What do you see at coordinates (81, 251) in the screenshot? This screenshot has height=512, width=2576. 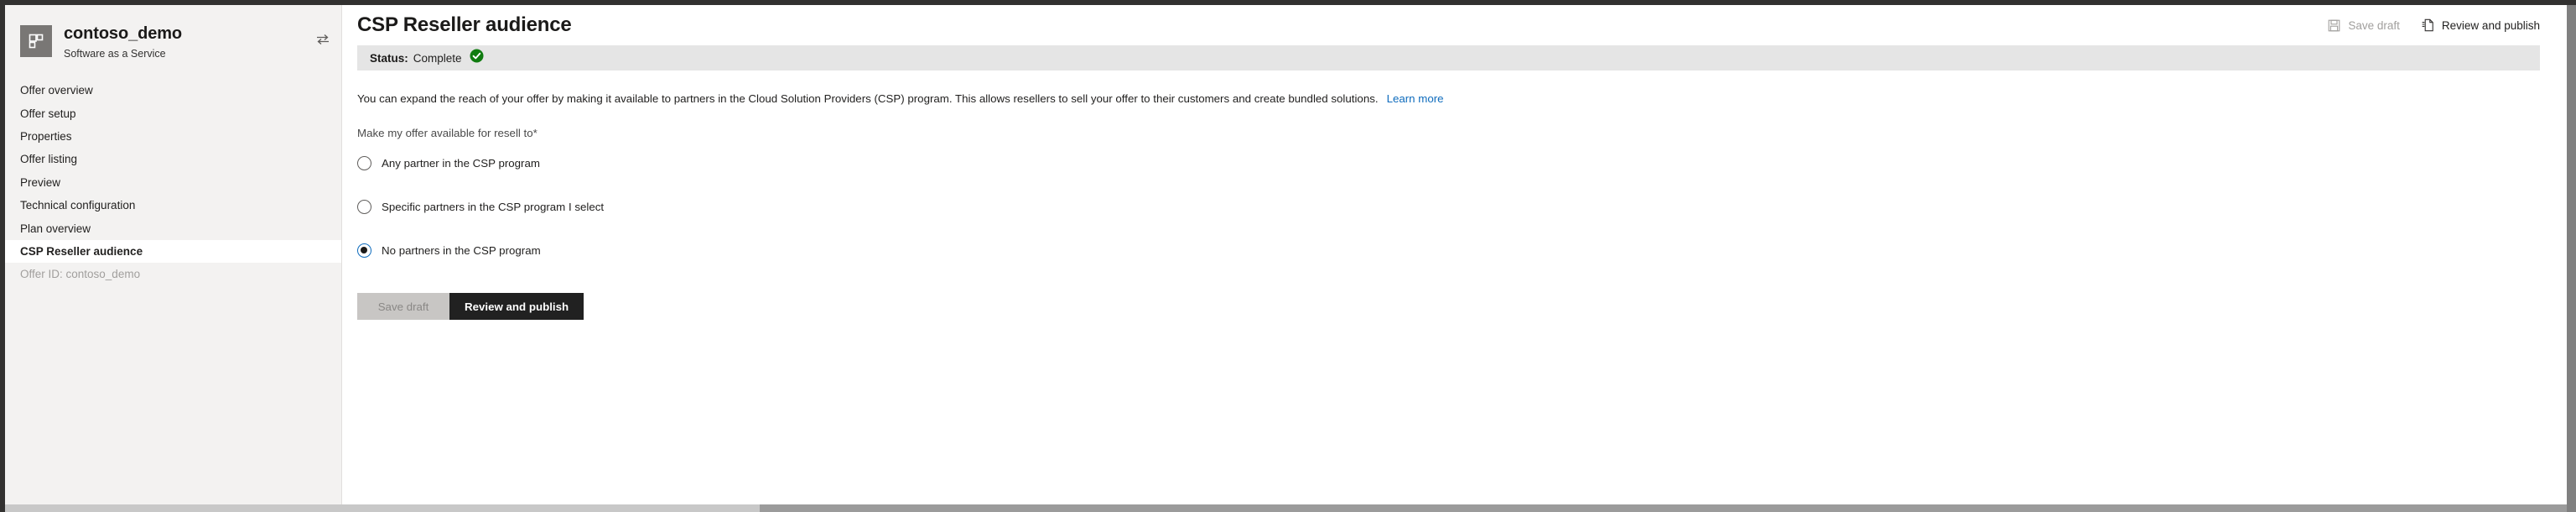 I see `sidebar-item-label: CSP Reseller audience` at bounding box center [81, 251].